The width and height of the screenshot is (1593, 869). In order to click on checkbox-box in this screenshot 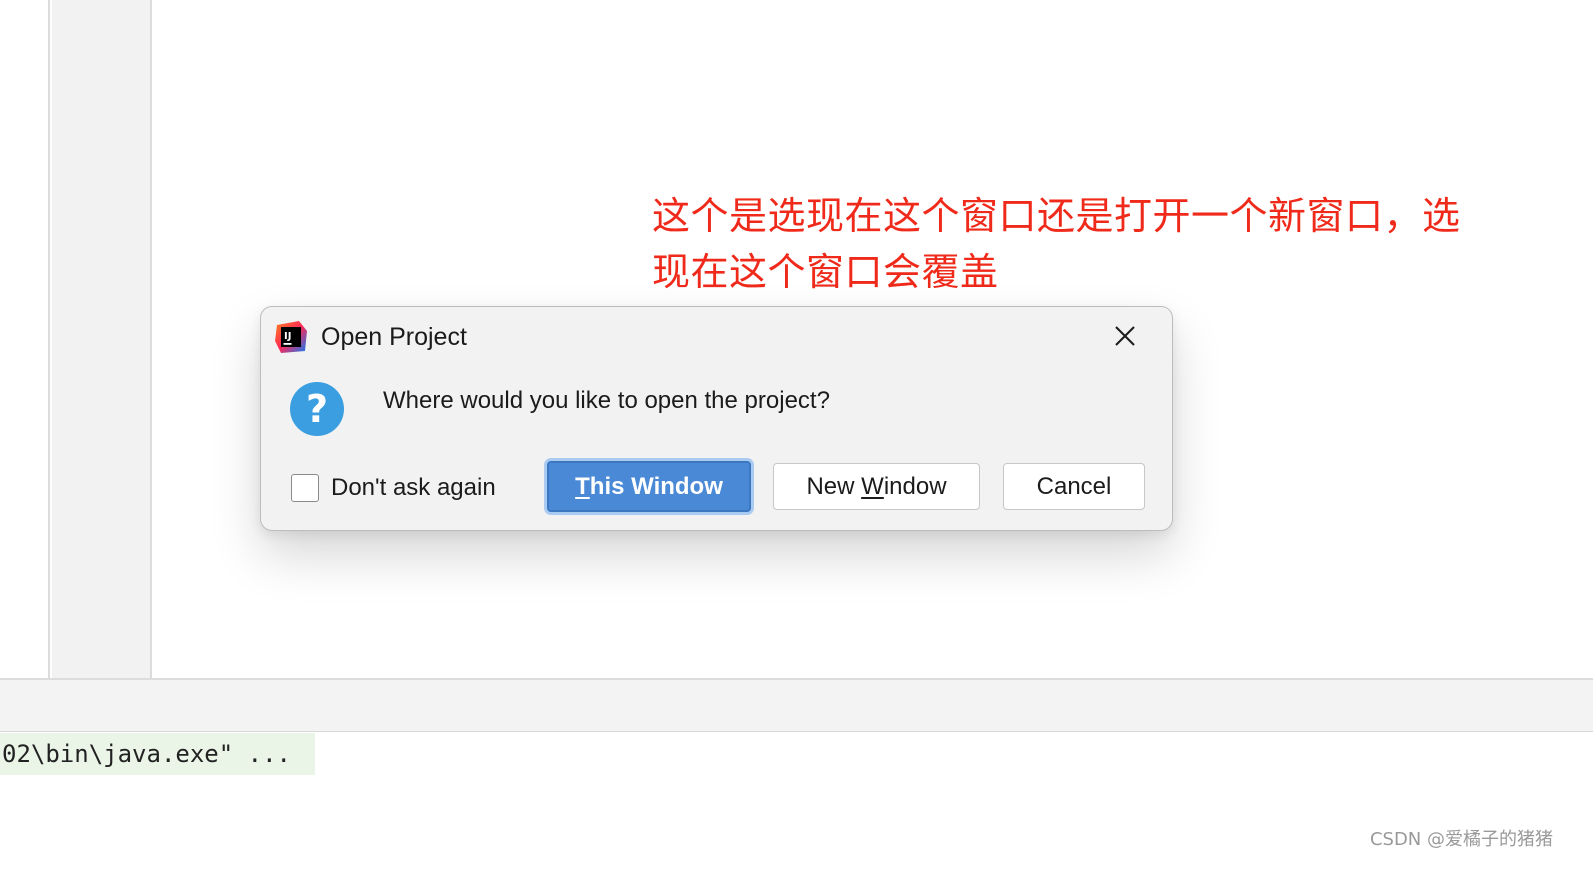, I will do `click(305, 488)`.